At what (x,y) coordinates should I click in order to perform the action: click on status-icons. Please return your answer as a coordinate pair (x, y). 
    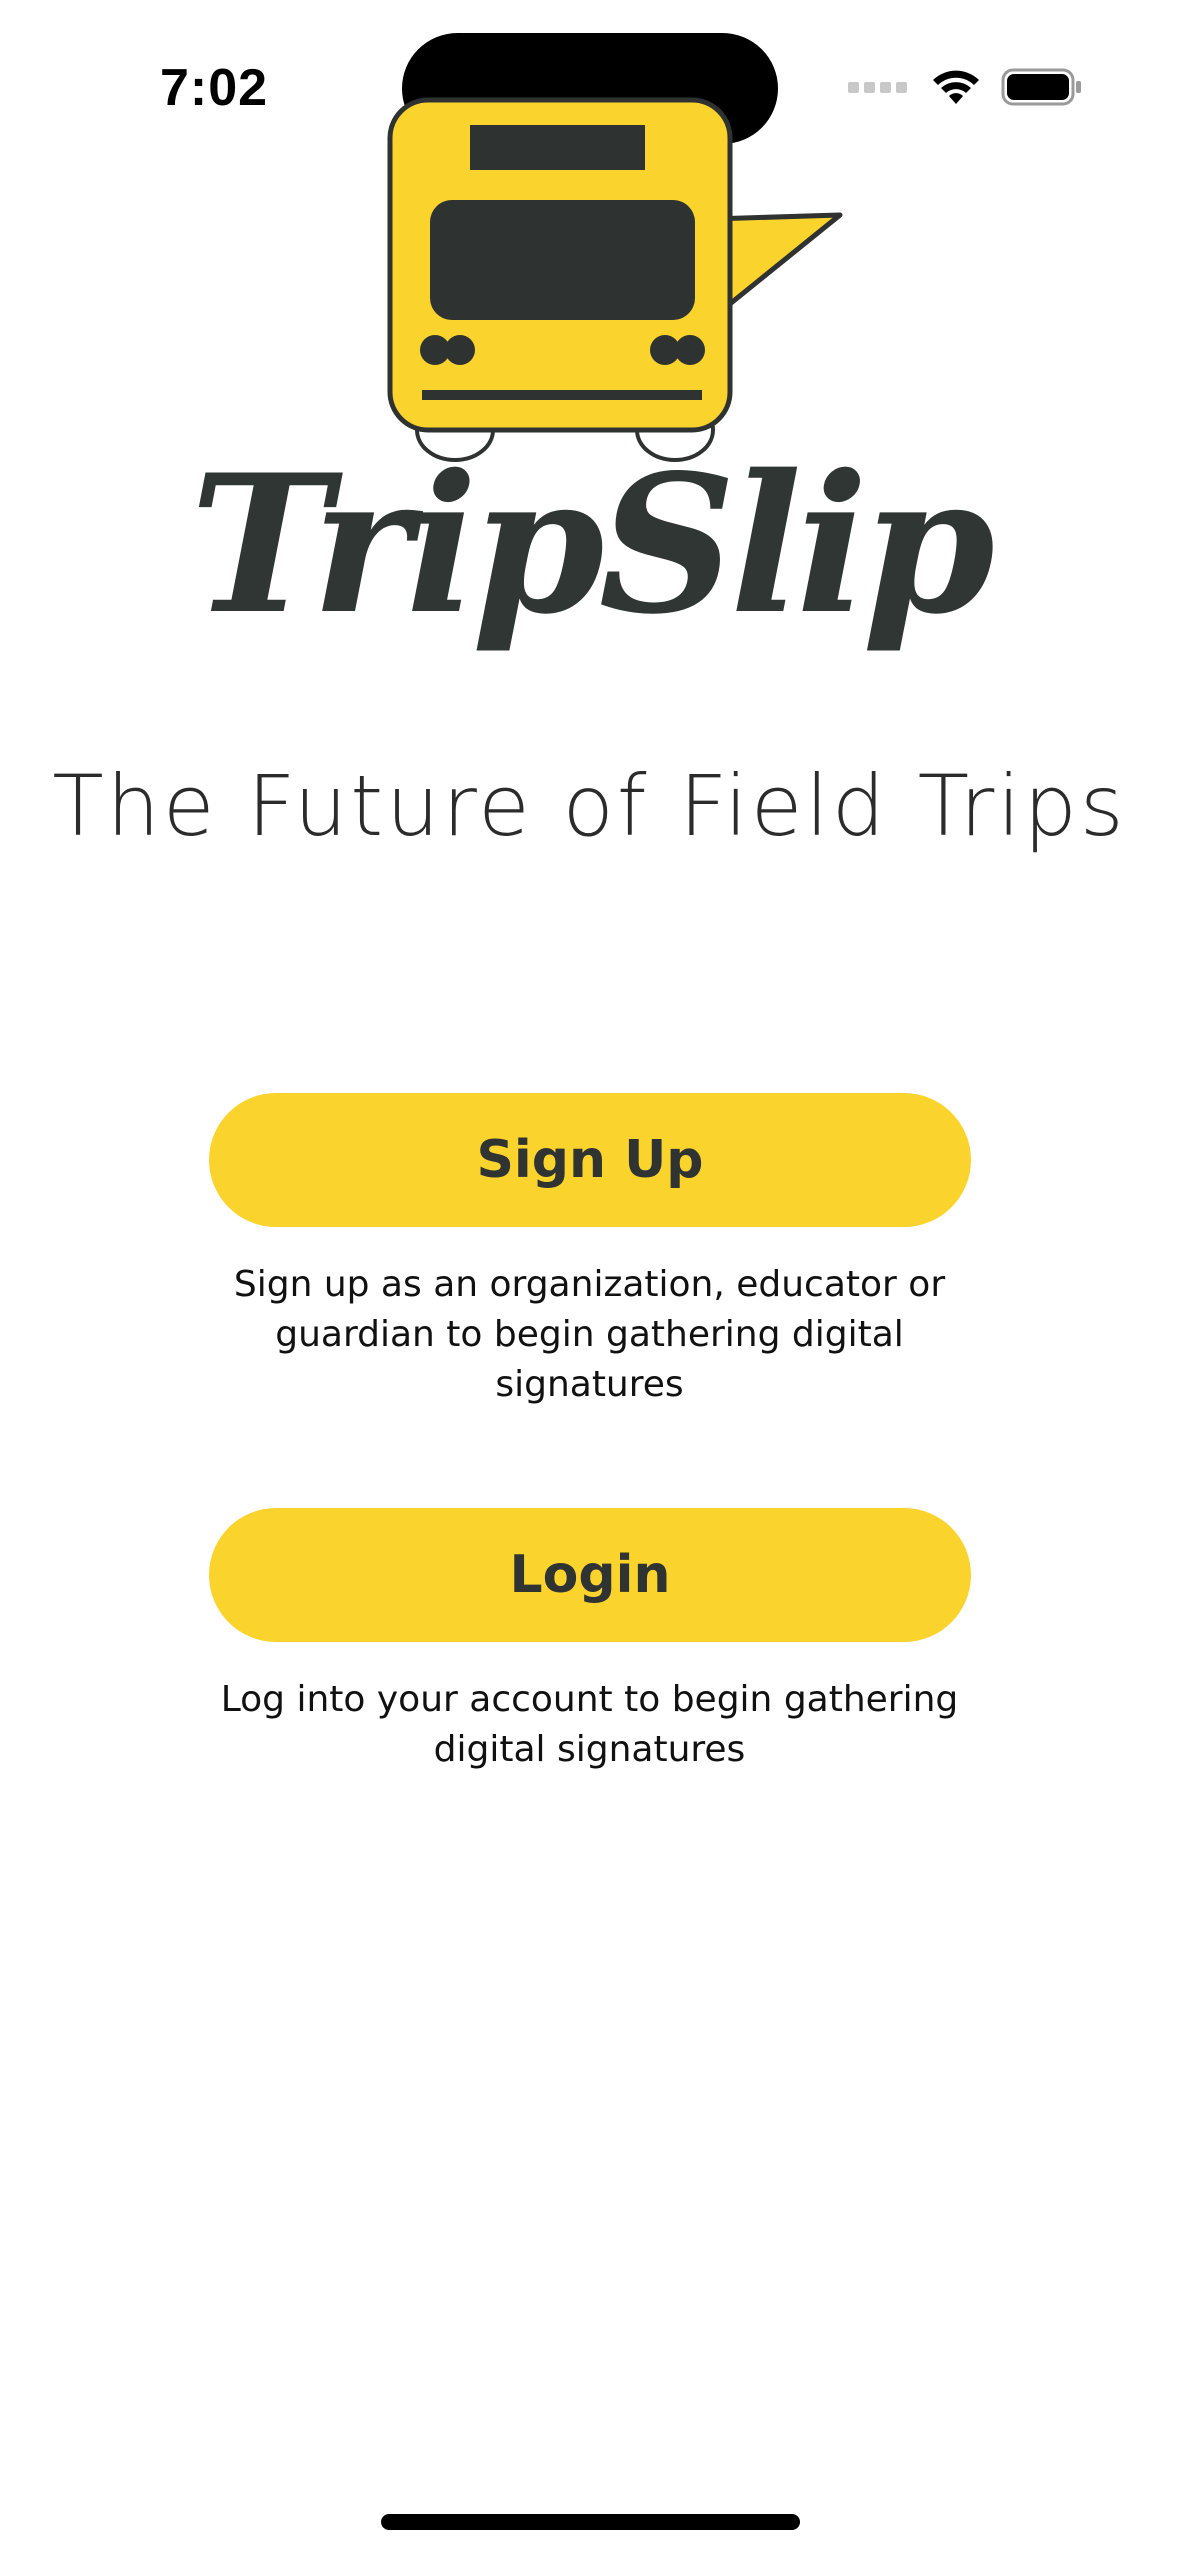
    Looking at the image, I should click on (965, 87).